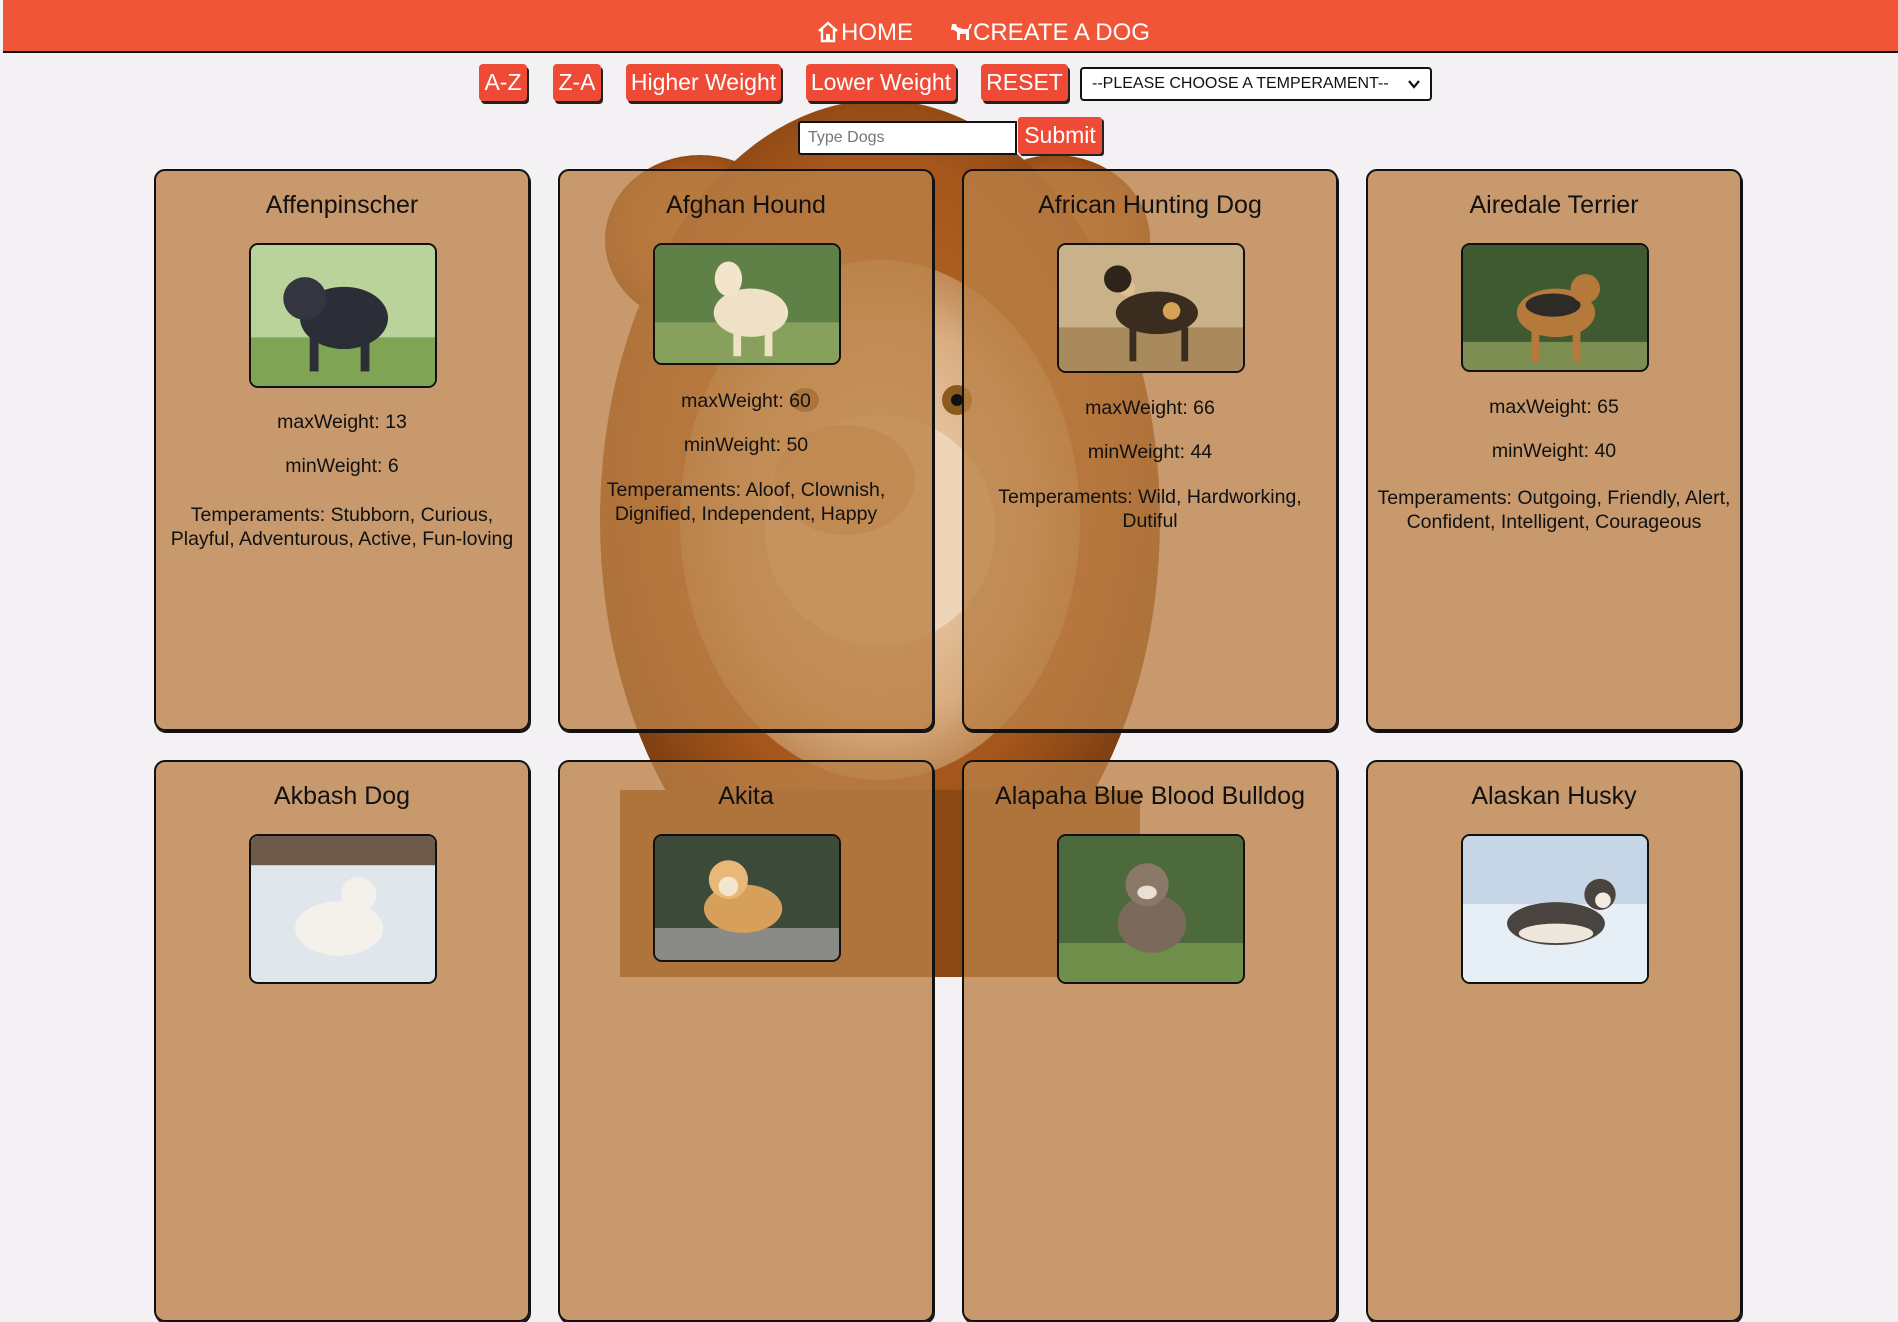  I want to click on lower-weight-button: Lower Weight, so click(881, 82).